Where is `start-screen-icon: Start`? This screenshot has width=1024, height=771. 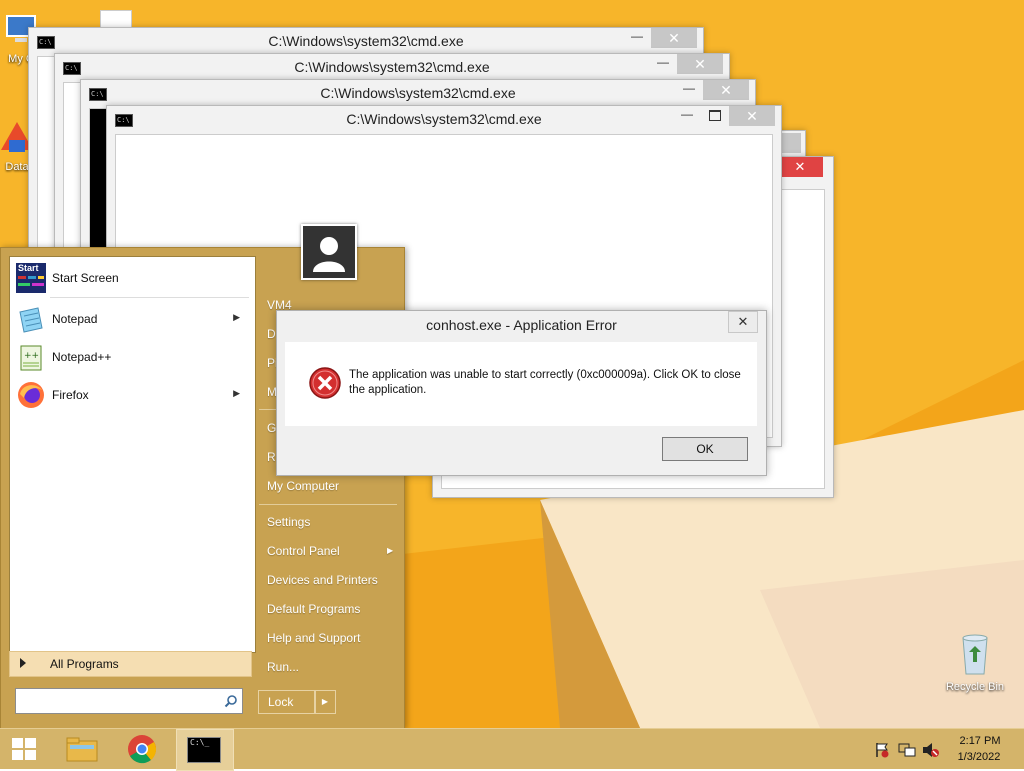 start-screen-icon: Start is located at coordinates (31, 278).